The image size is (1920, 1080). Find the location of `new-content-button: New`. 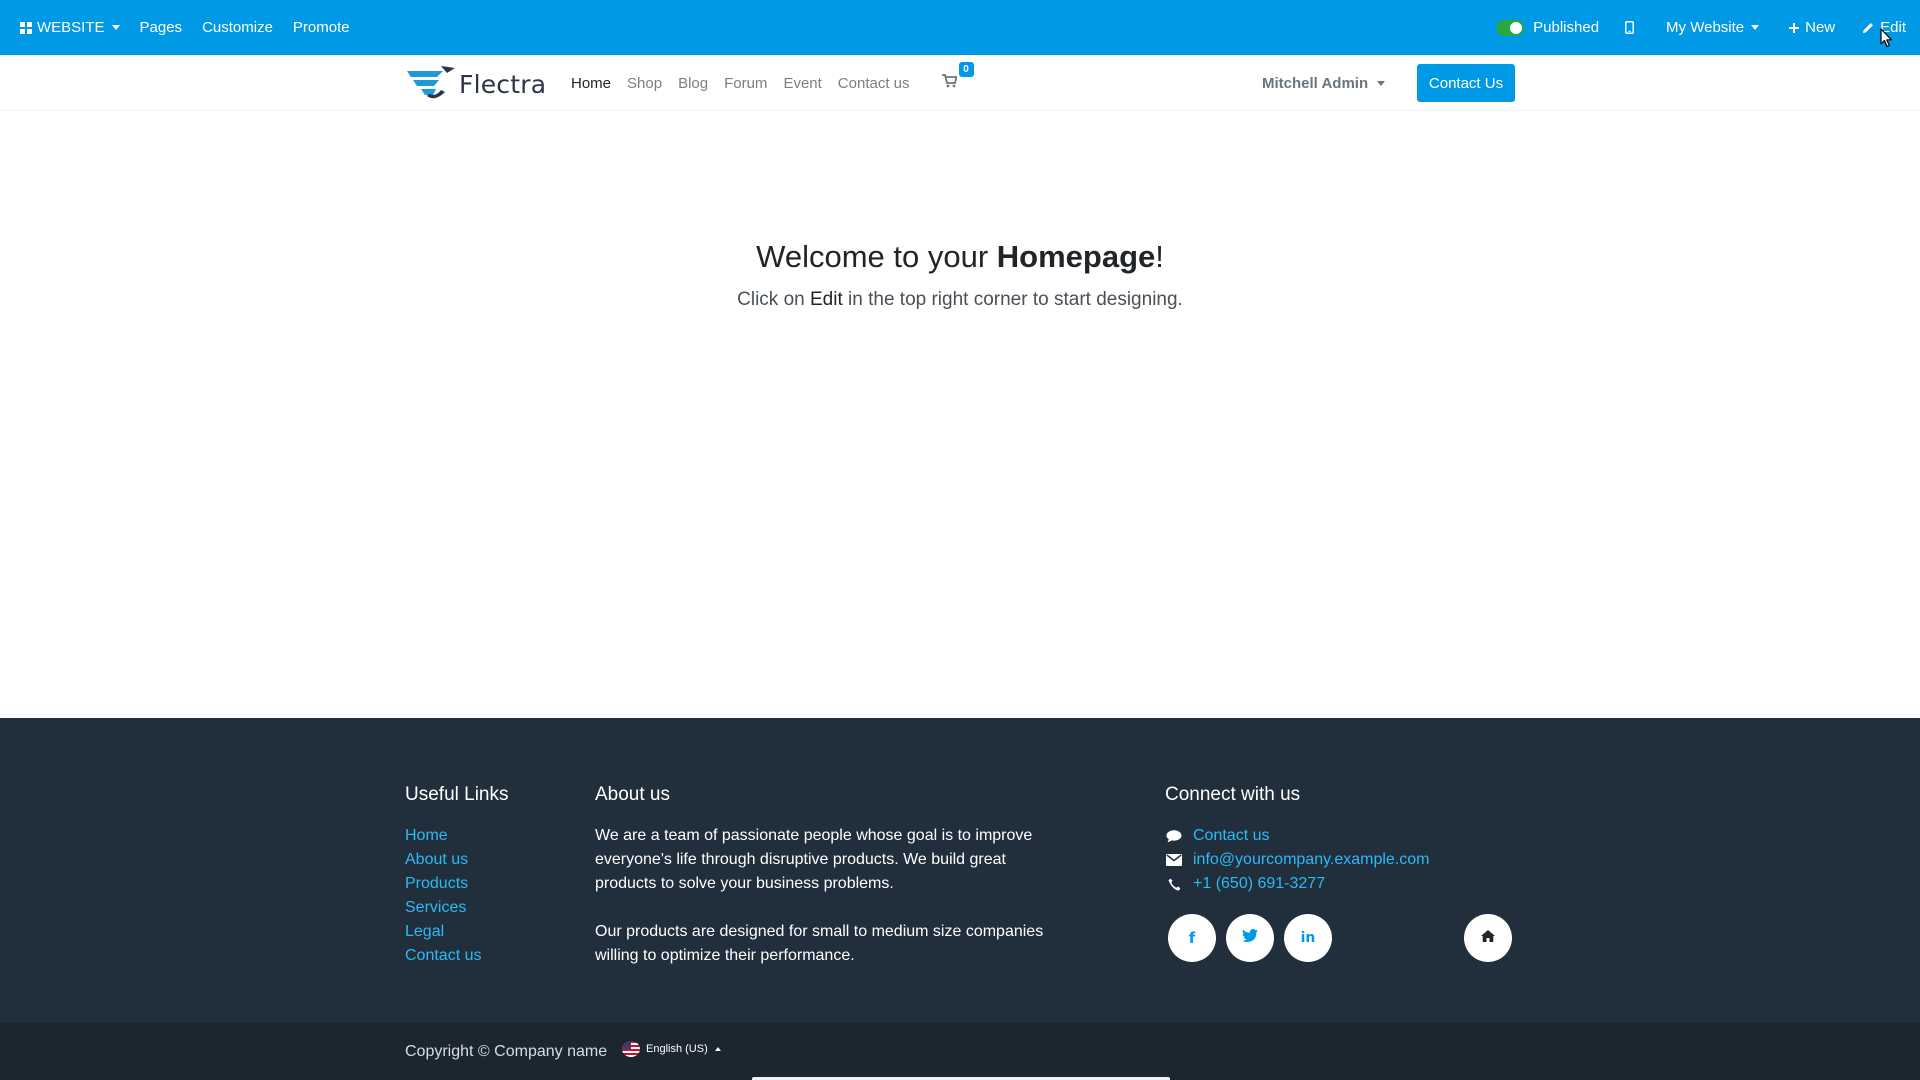

new-content-button: New is located at coordinates (1812, 27).